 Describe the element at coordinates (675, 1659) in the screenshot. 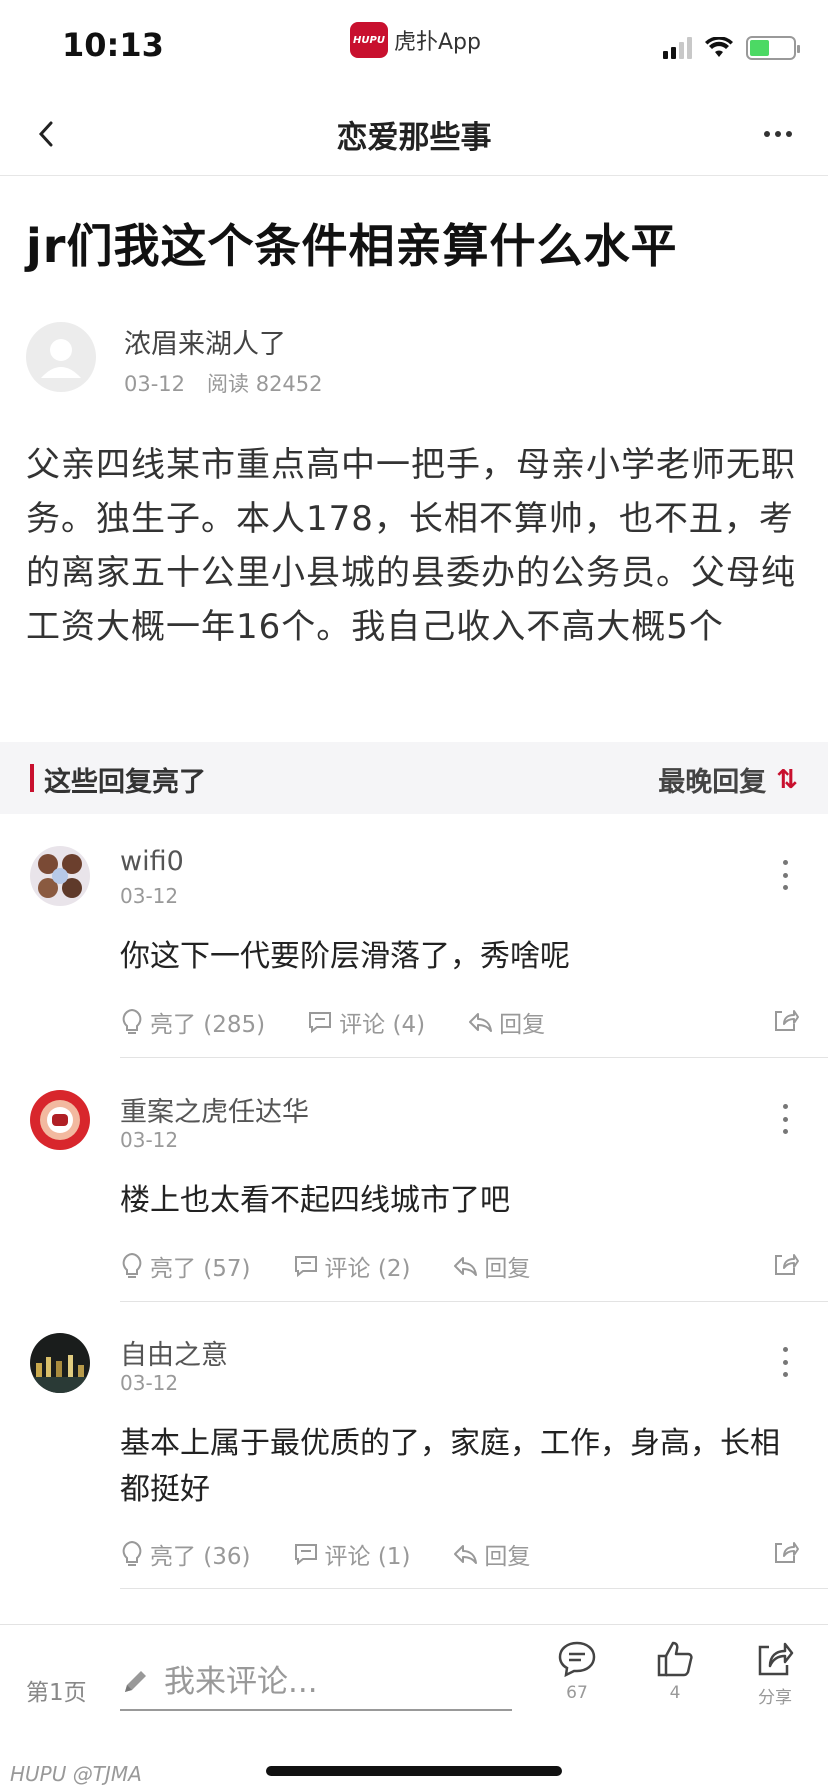

I see `thumbs-up-icon` at that location.